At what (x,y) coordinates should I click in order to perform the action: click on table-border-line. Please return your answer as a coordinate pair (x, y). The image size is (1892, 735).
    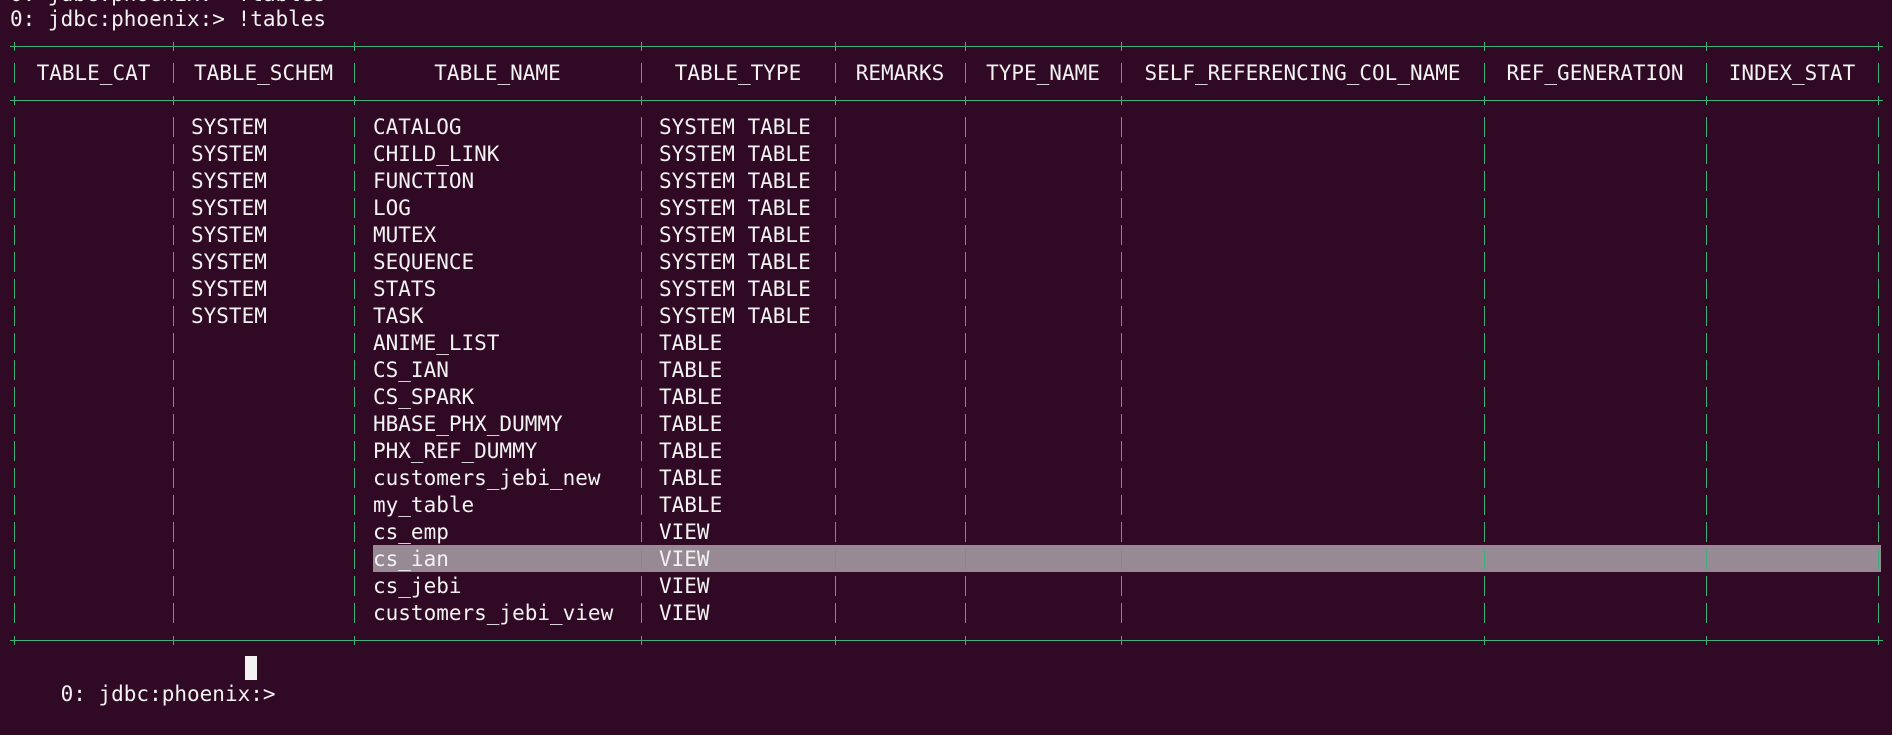
    Looking at the image, I should click on (946, 46).